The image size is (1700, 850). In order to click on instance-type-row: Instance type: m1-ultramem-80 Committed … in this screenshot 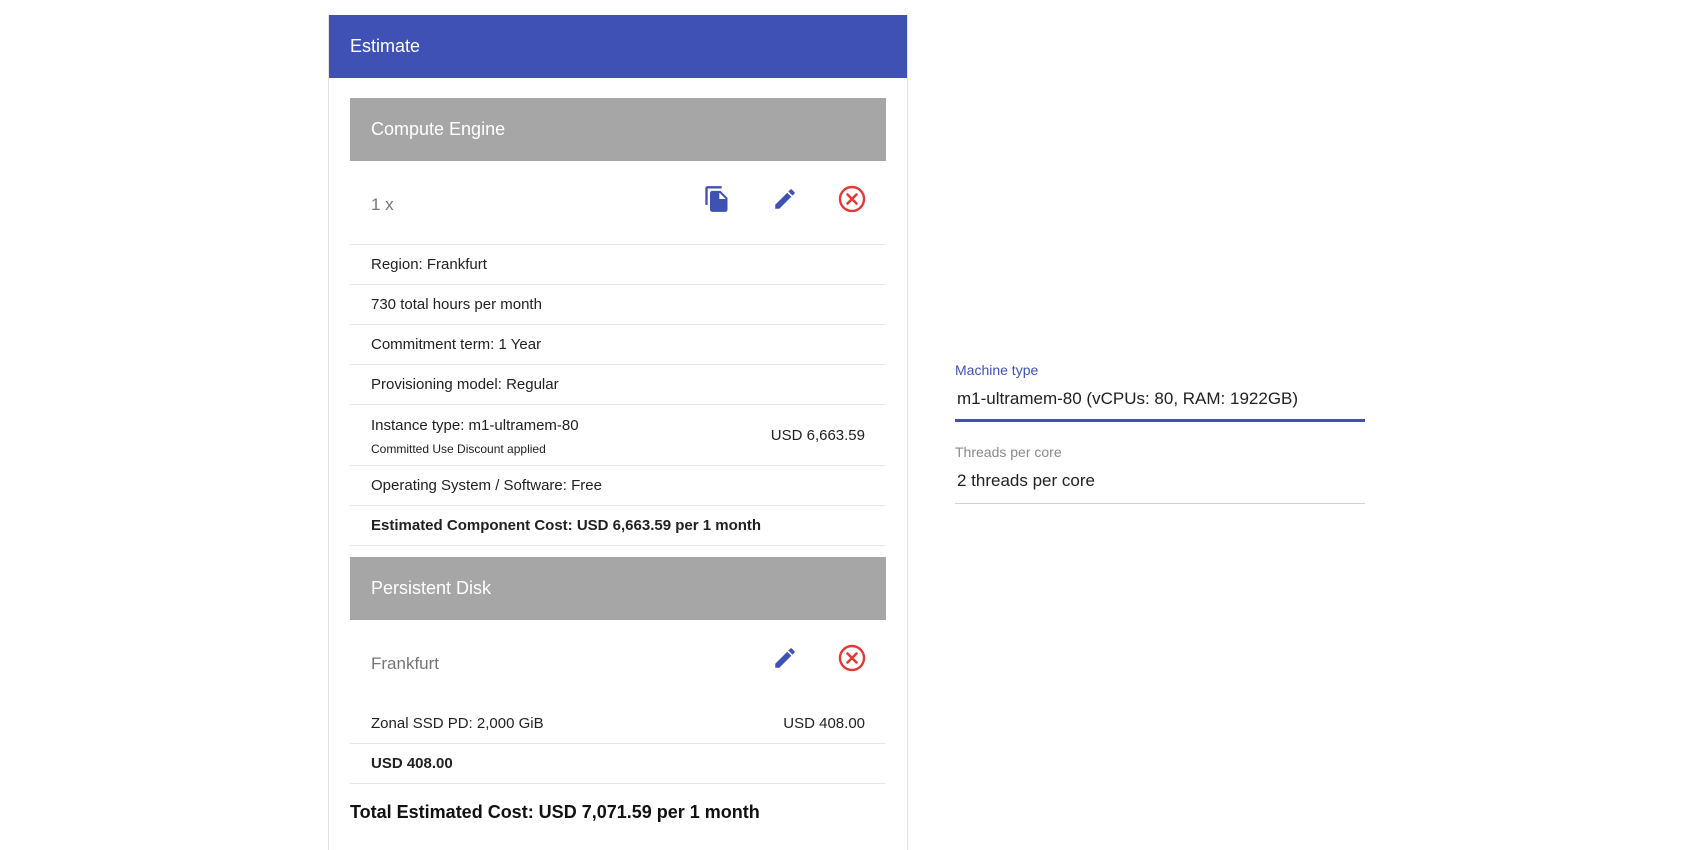, I will do `click(618, 435)`.